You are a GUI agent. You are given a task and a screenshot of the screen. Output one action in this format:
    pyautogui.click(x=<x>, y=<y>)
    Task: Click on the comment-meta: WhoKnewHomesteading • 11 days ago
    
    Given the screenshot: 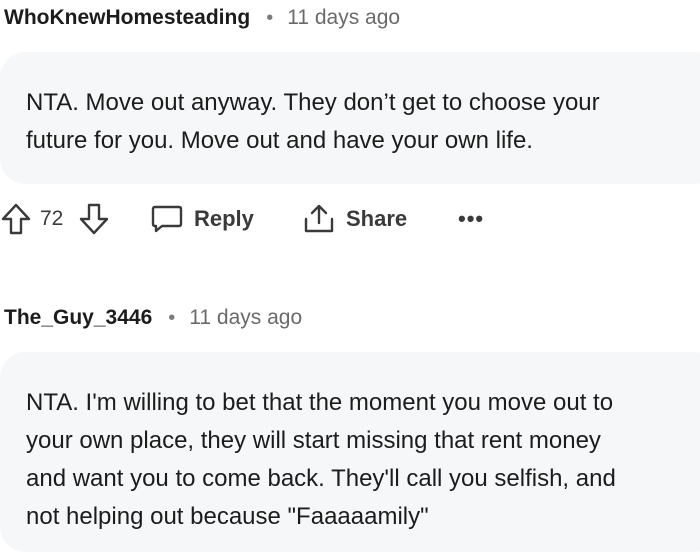 What is the action you would take?
    pyautogui.click(x=350, y=18)
    